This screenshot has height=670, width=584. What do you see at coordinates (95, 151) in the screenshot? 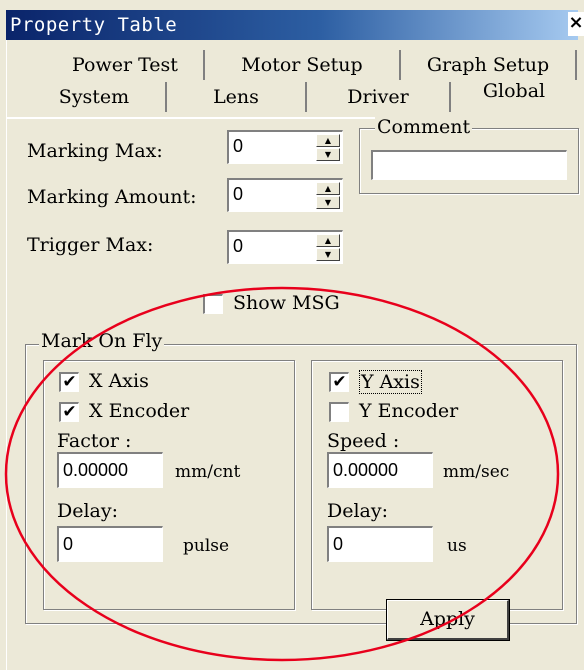
I see `marking-max-label: Marking Max:` at bounding box center [95, 151].